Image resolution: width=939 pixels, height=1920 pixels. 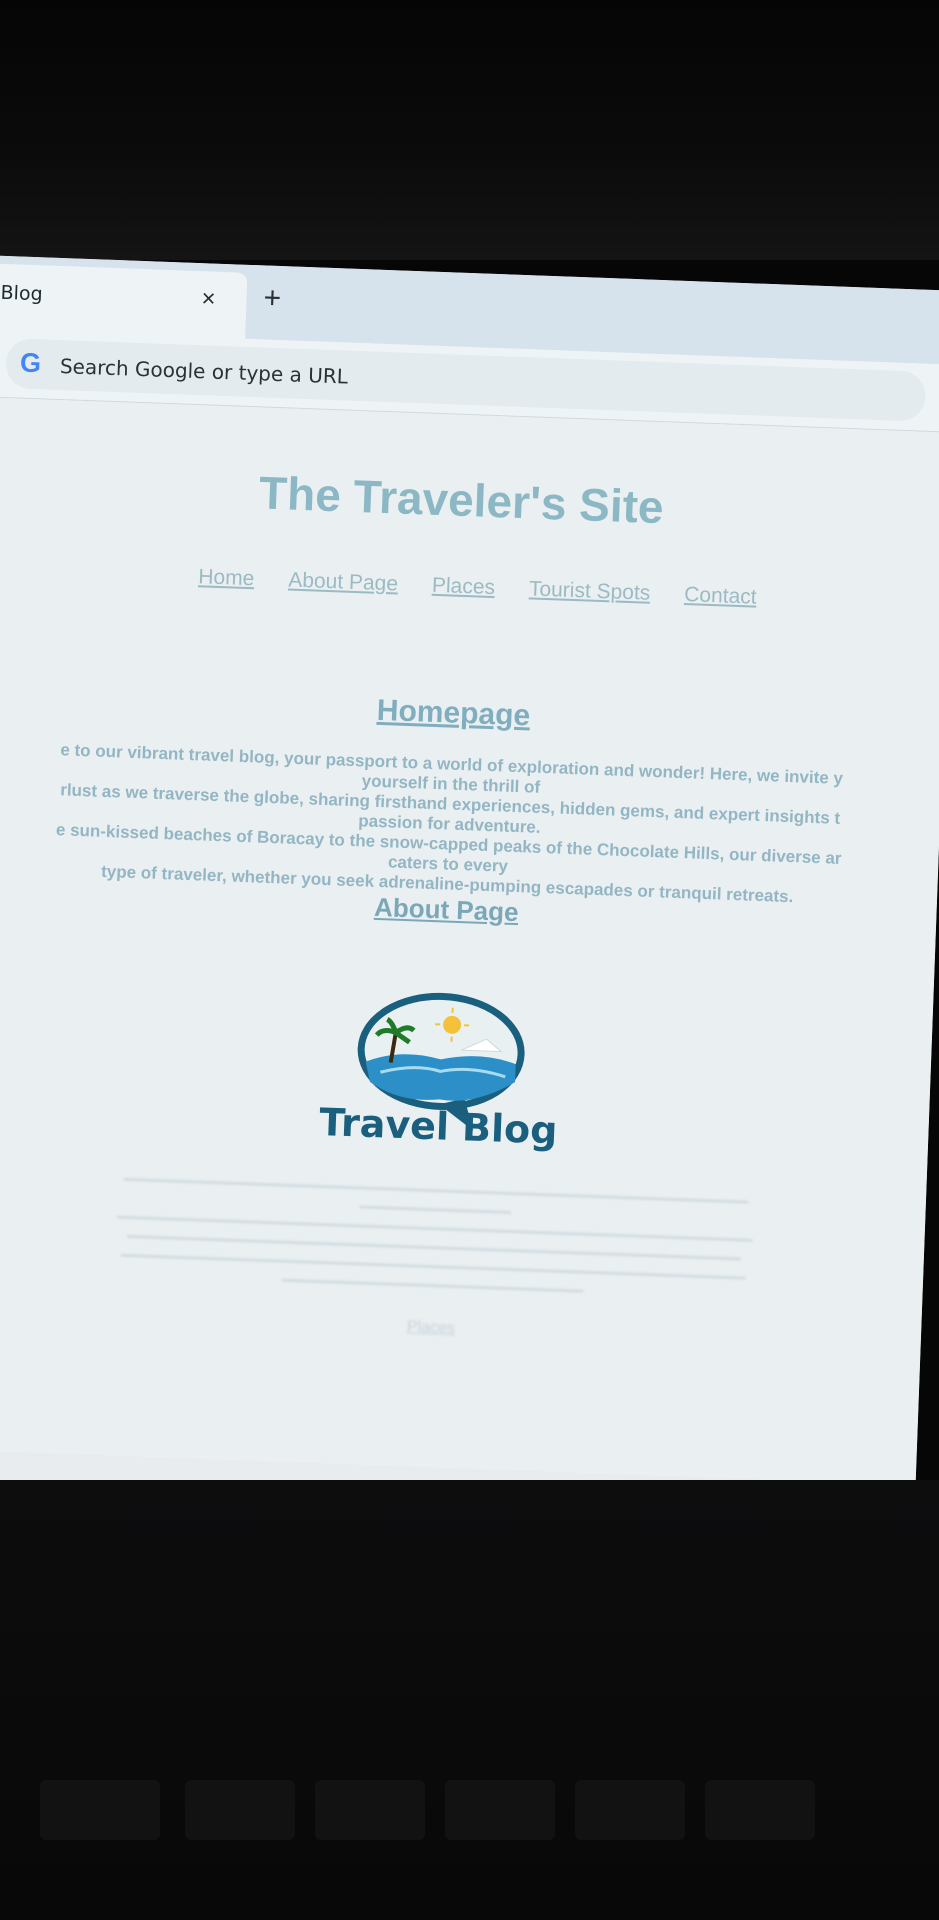 I want to click on background-top, so click(x=469, y=130).